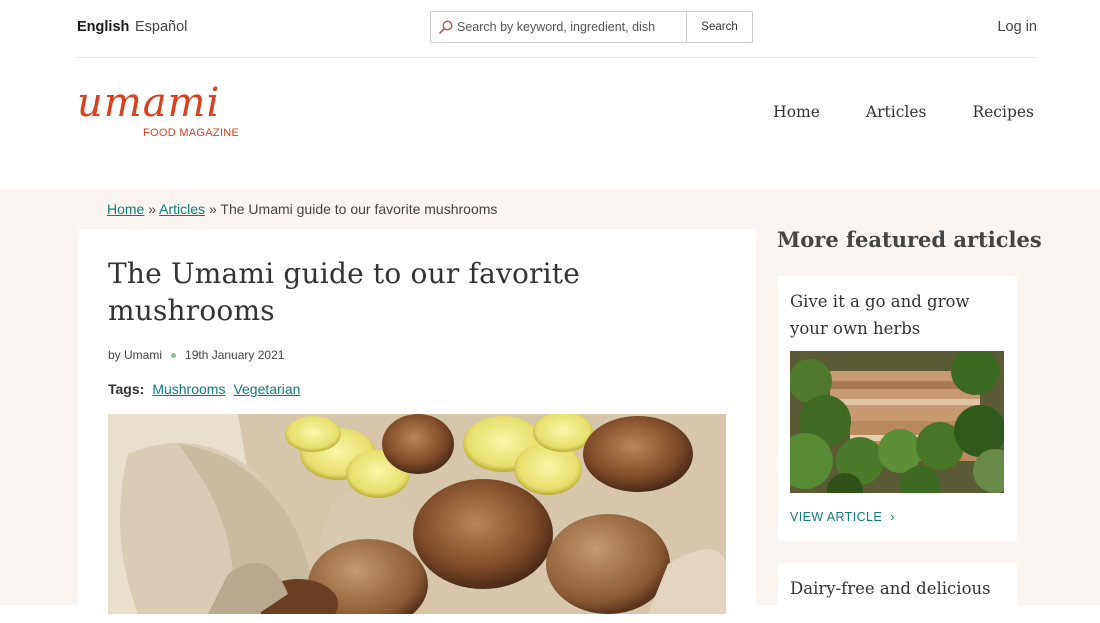 The height and width of the screenshot is (623, 1100). I want to click on utility-bar: English Español Search Log in, so click(557, 29).